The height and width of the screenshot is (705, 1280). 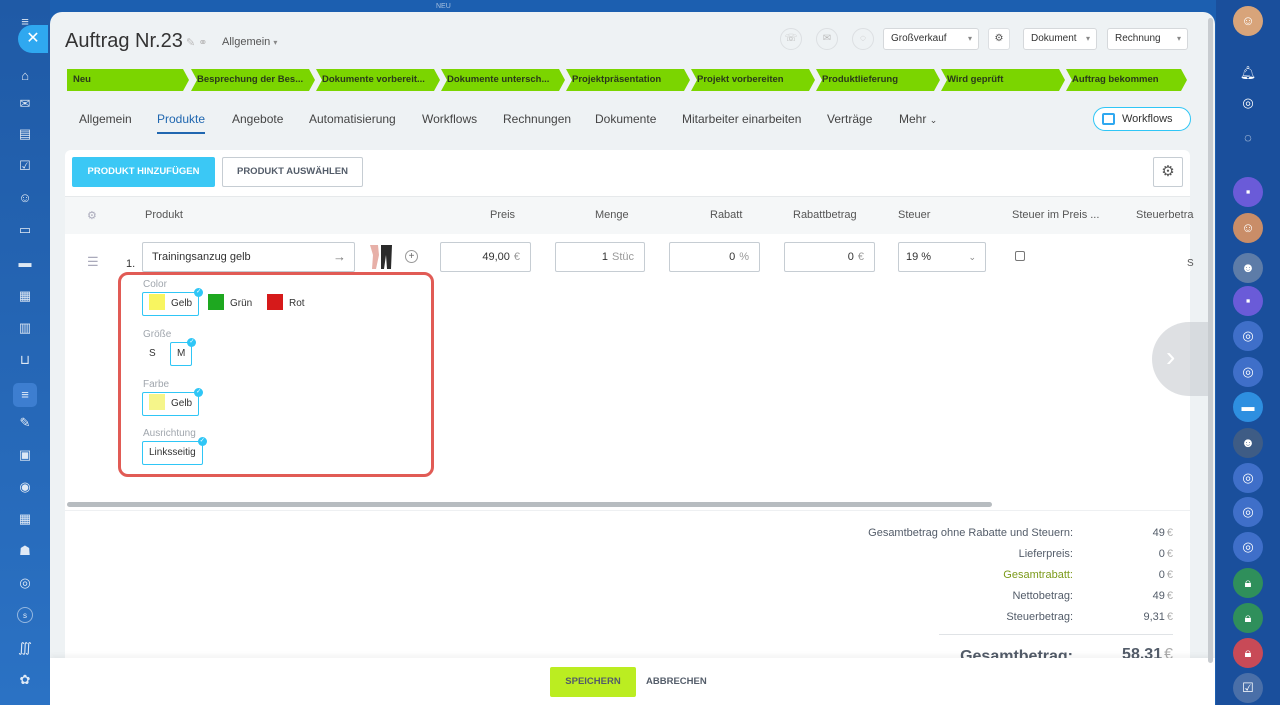 What do you see at coordinates (942, 257) in the screenshot?
I see `tax-select: 19 % ⌄` at bounding box center [942, 257].